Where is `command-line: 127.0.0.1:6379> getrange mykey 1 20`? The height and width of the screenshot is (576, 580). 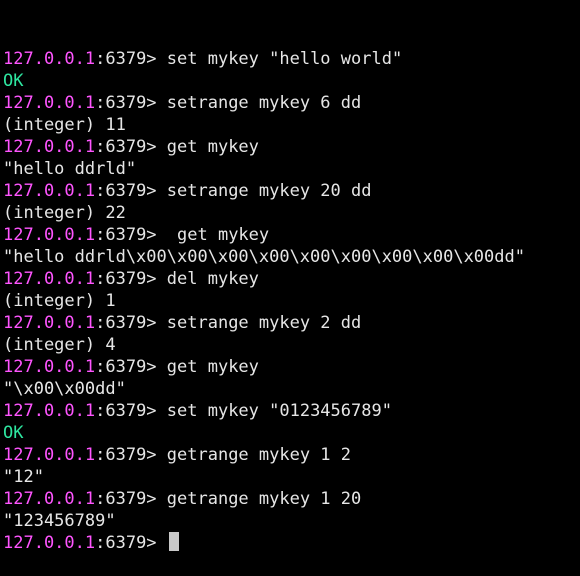 command-line: 127.0.0.1:6379> getrange mykey 1 20 is located at coordinates (291, 499).